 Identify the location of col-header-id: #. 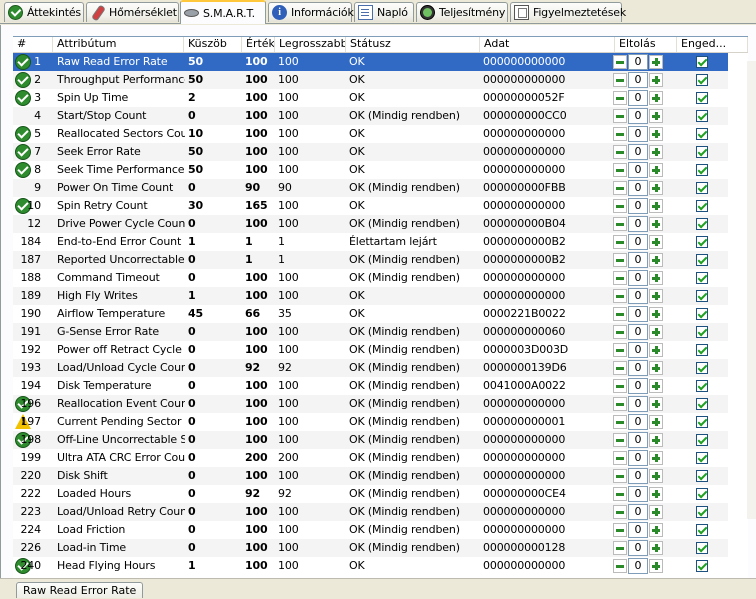
(33, 44).